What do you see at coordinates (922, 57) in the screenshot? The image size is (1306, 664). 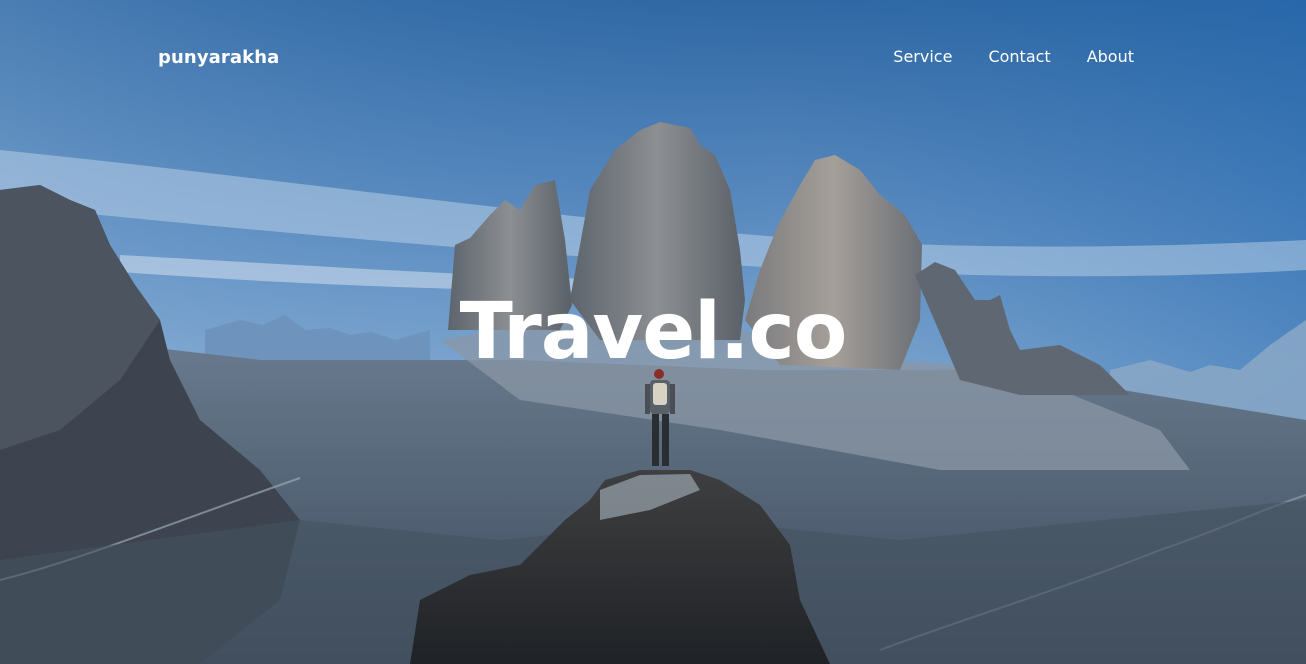 I see `nav-item-service: Service` at bounding box center [922, 57].